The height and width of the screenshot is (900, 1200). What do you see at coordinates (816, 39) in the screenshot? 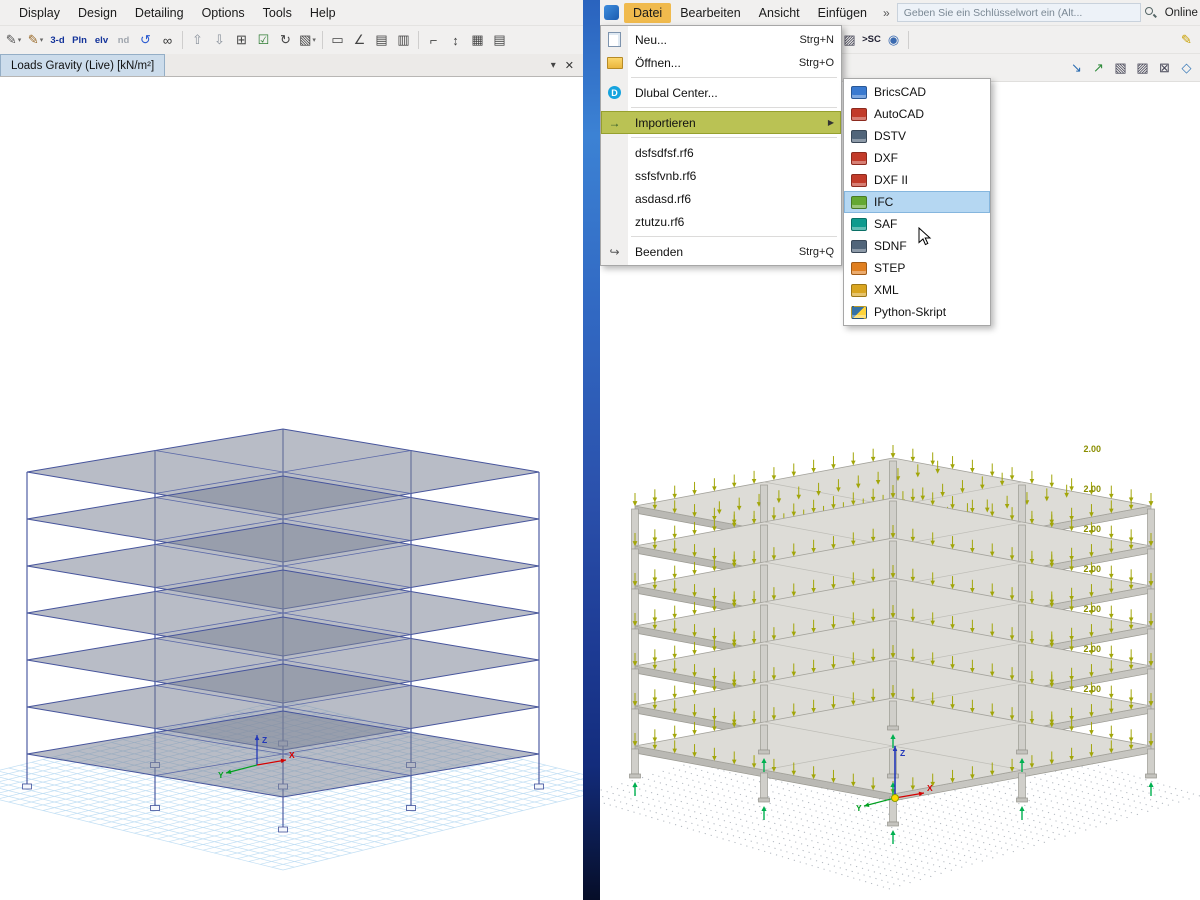
I see `menu-item-shortcut: Strg+N` at bounding box center [816, 39].